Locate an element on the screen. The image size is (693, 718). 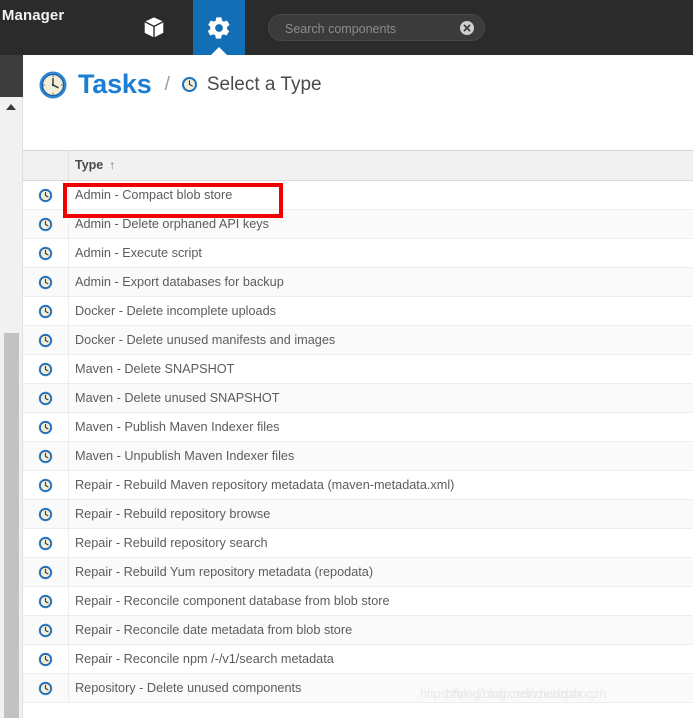
page-scrollbar is located at coordinates (11, 407).